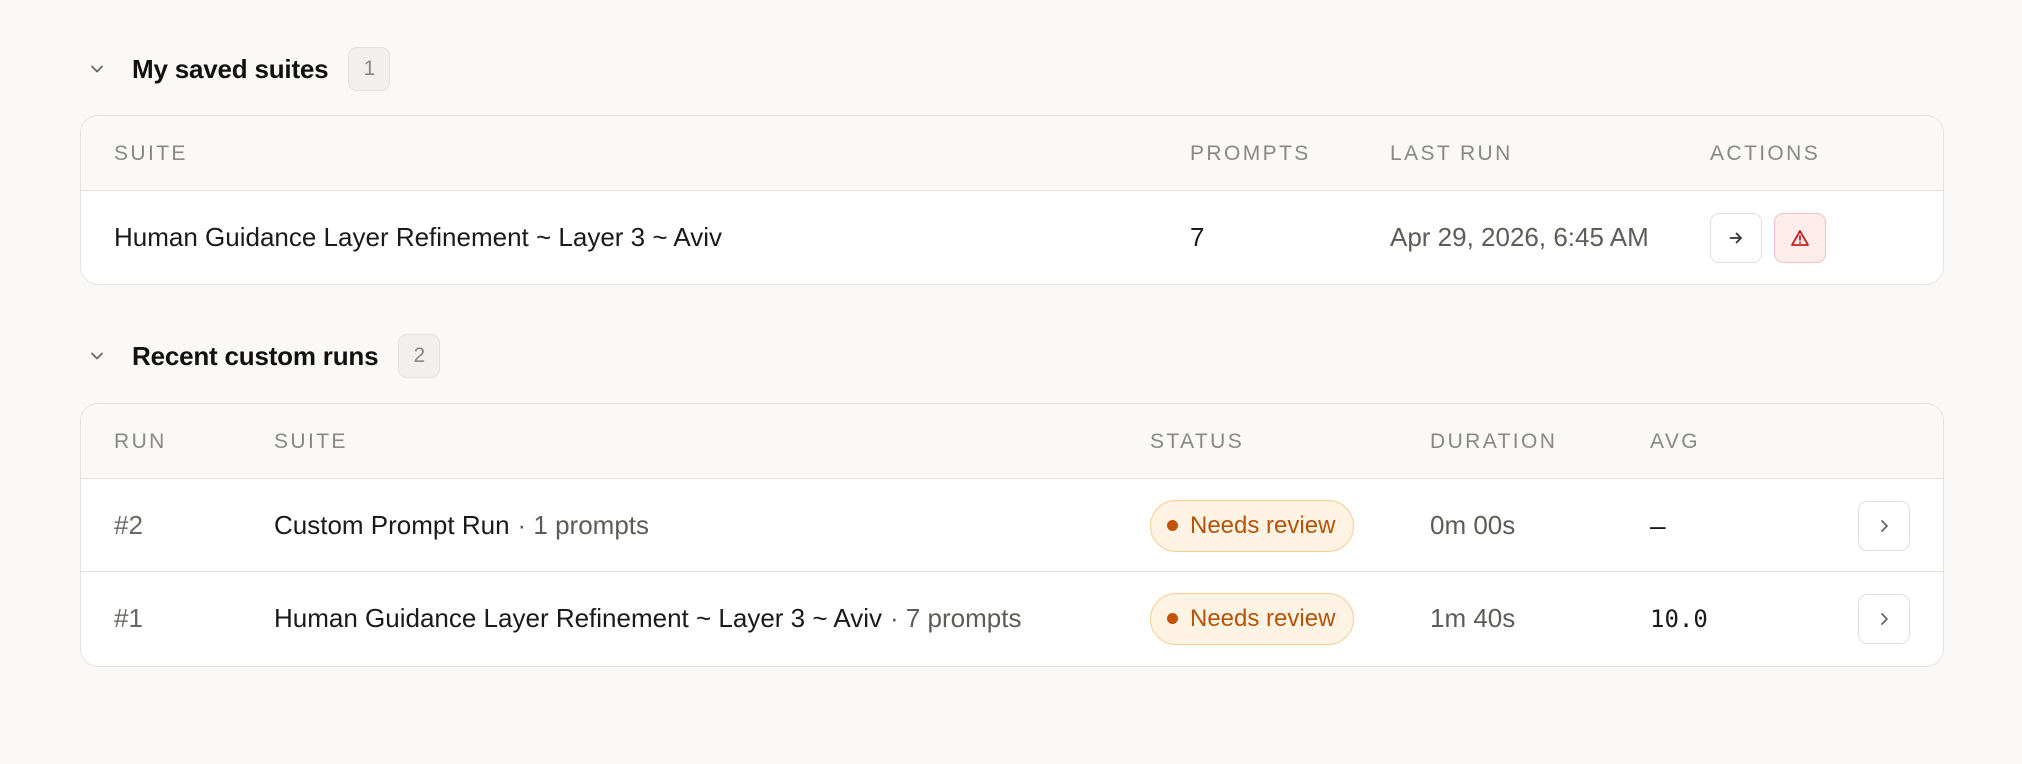  Describe the element at coordinates (1451, 153) in the screenshot. I see `column-header-last-run: LAST RUN` at that location.